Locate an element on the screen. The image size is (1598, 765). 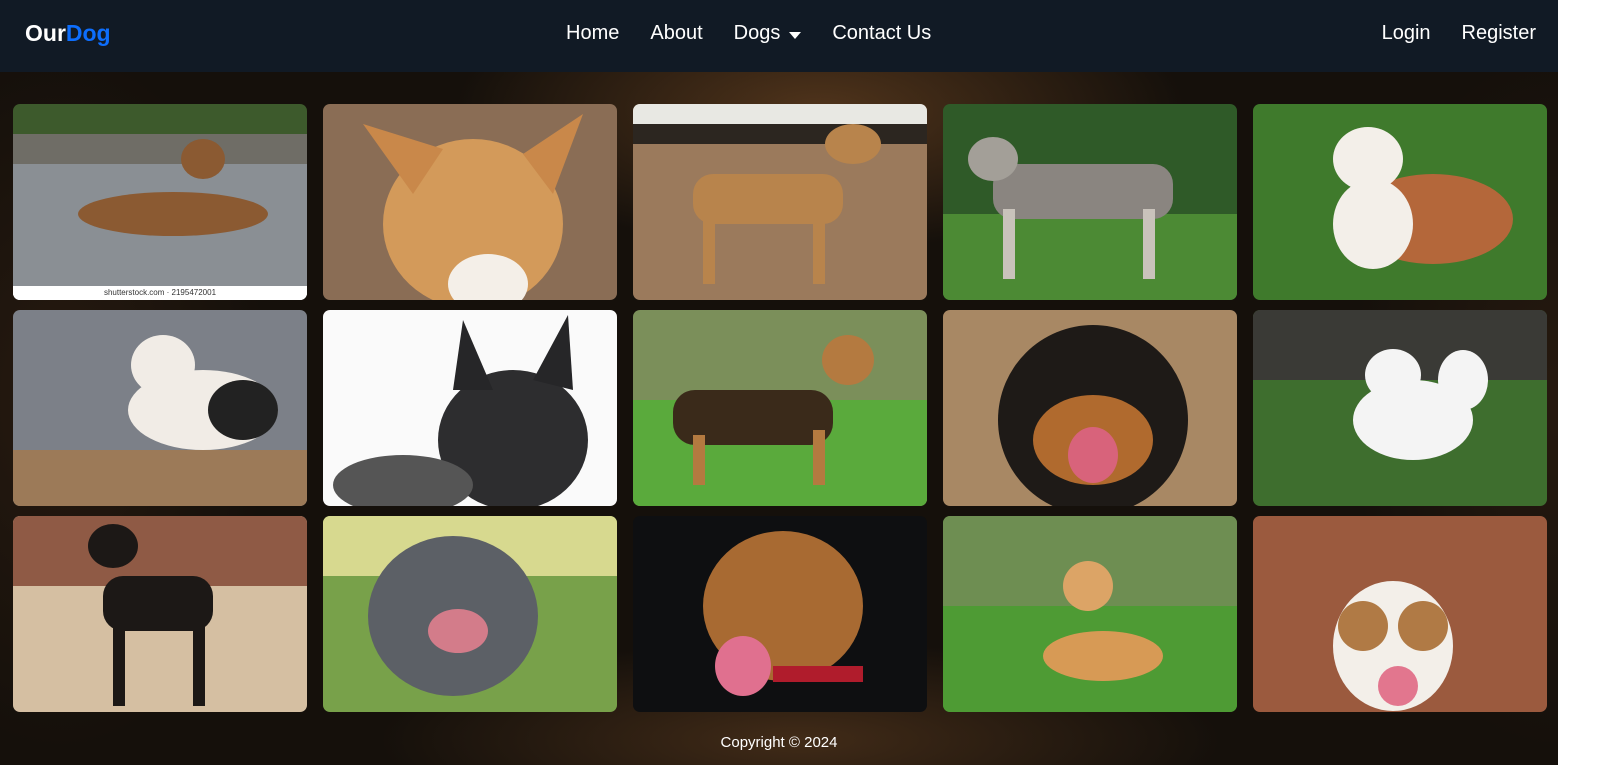
dog-photo-rottweiler-standing is located at coordinates (160, 614).